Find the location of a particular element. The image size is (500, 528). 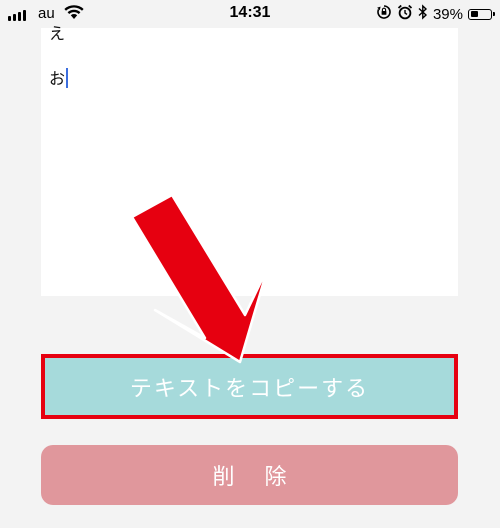

copy-text-button: テキストをコピーする is located at coordinates (249, 386).